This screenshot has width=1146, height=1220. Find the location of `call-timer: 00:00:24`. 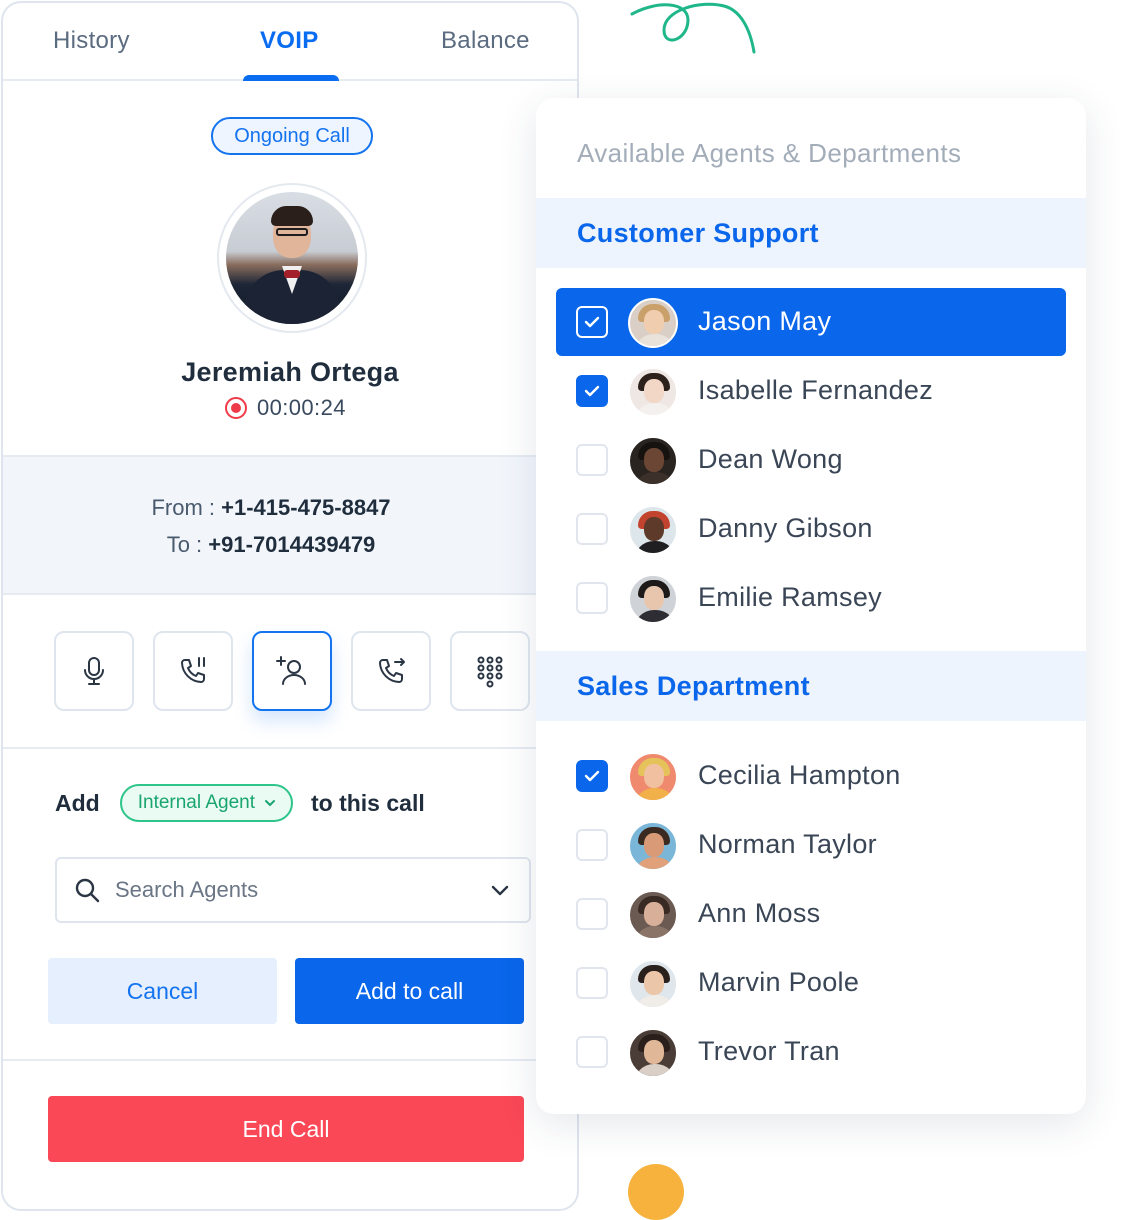

call-timer: 00:00:24 is located at coordinates (285, 408).